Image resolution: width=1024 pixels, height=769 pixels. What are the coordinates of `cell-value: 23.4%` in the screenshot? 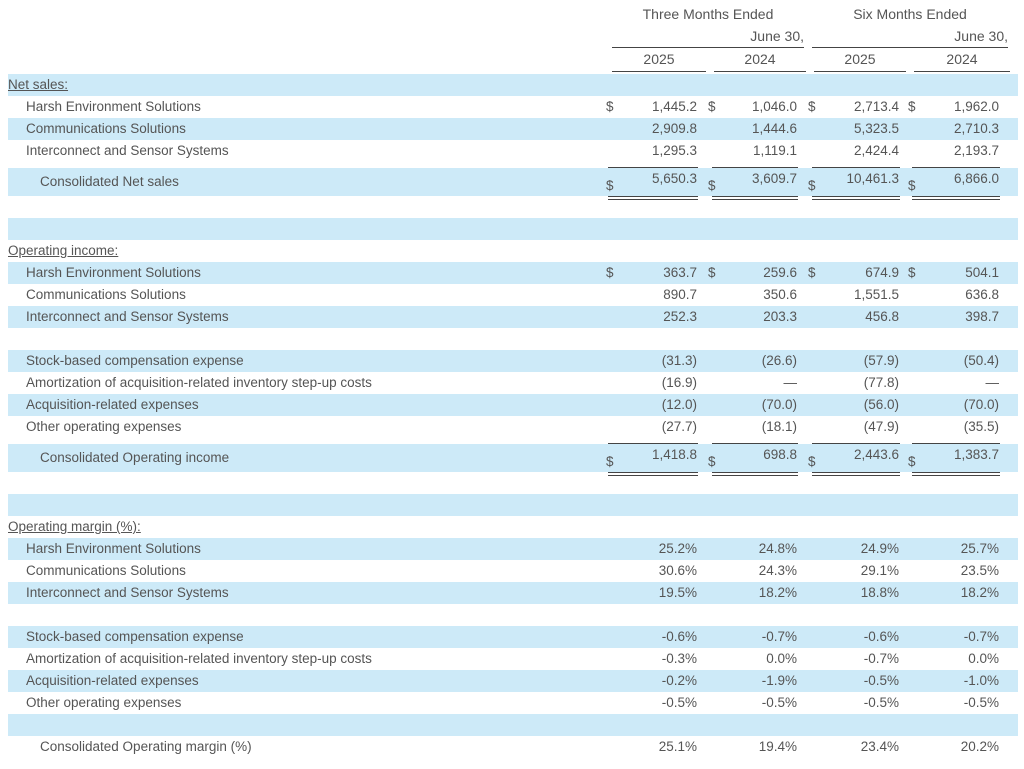 It's located at (879, 746).